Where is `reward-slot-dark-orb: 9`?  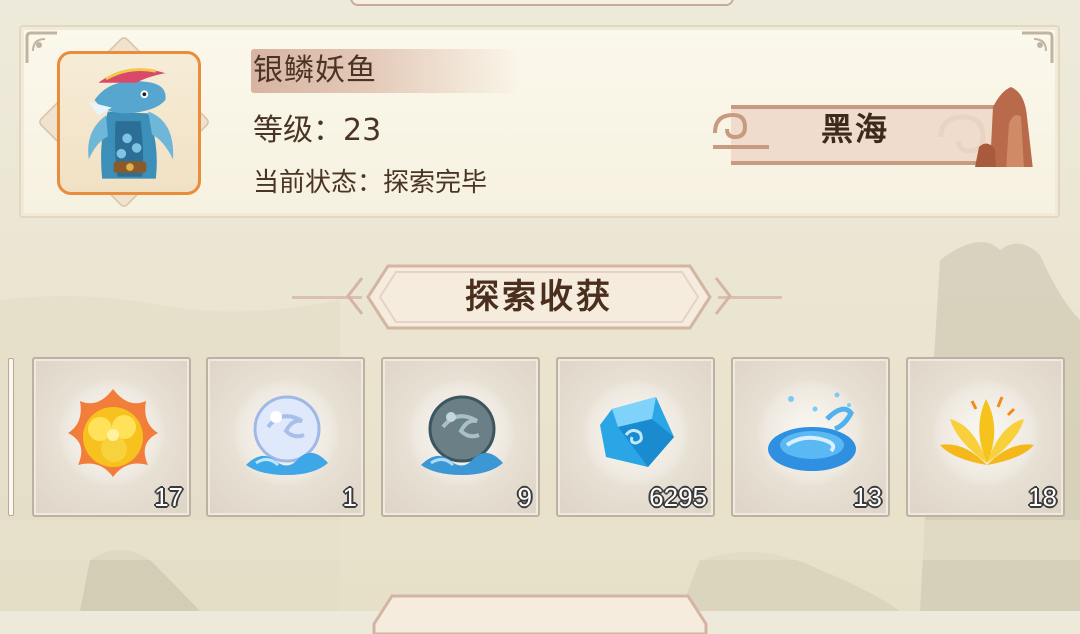
reward-slot-dark-orb: 9 is located at coordinates (460, 437).